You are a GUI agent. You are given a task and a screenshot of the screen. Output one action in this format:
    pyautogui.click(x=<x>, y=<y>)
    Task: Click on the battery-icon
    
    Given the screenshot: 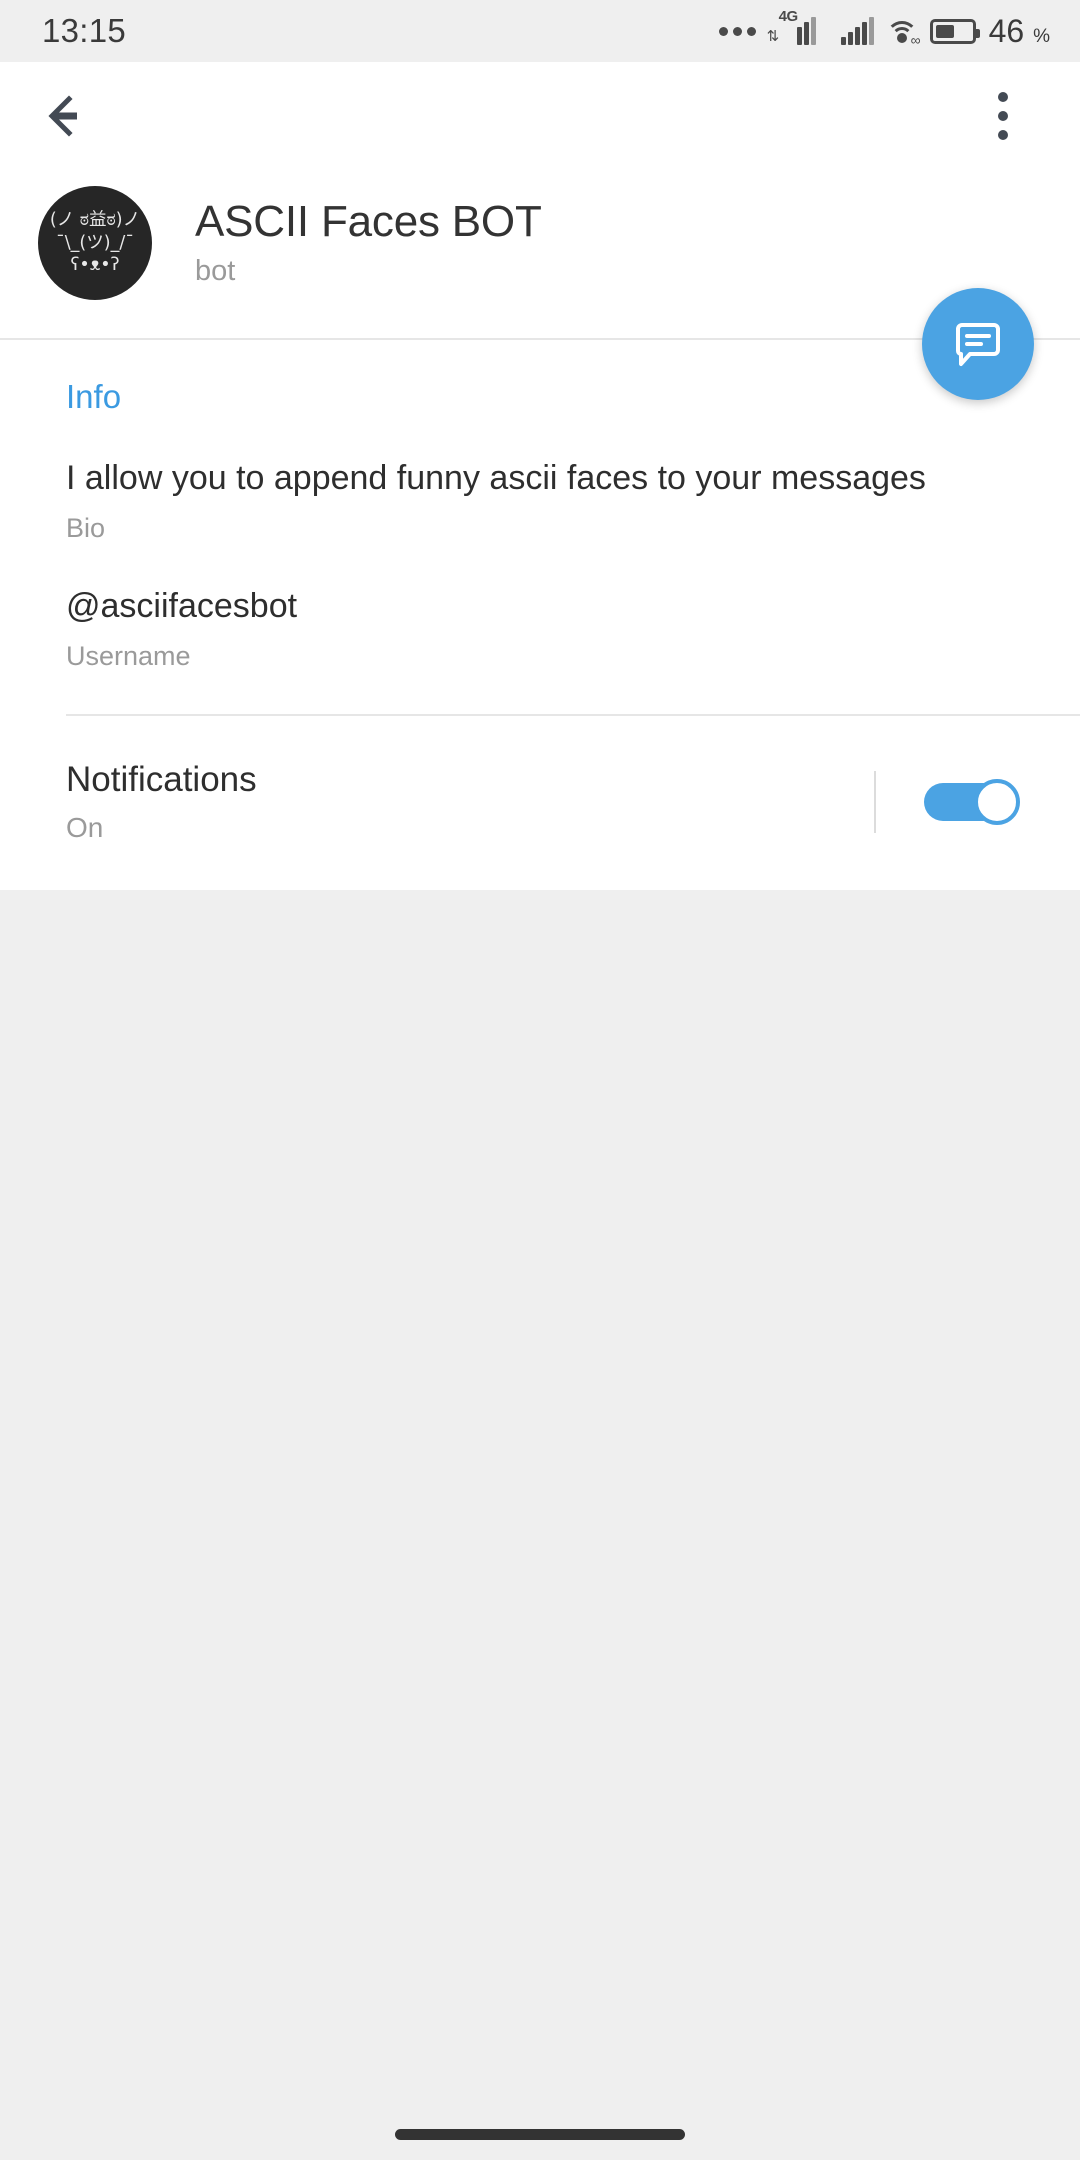 What is the action you would take?
    pyautogui.click(x=954, y=31)
    